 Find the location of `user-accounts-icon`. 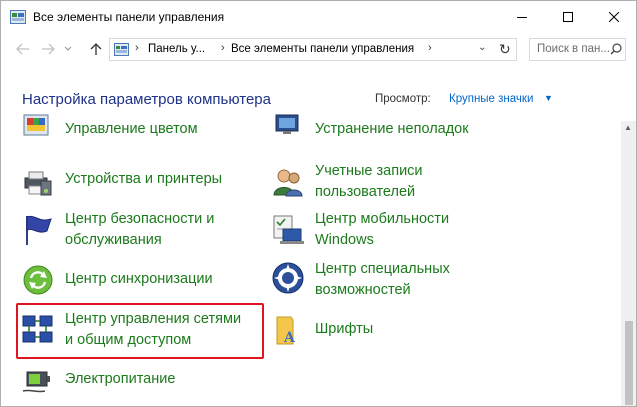

user-accounts-icon is located at coordinates (288, 183).